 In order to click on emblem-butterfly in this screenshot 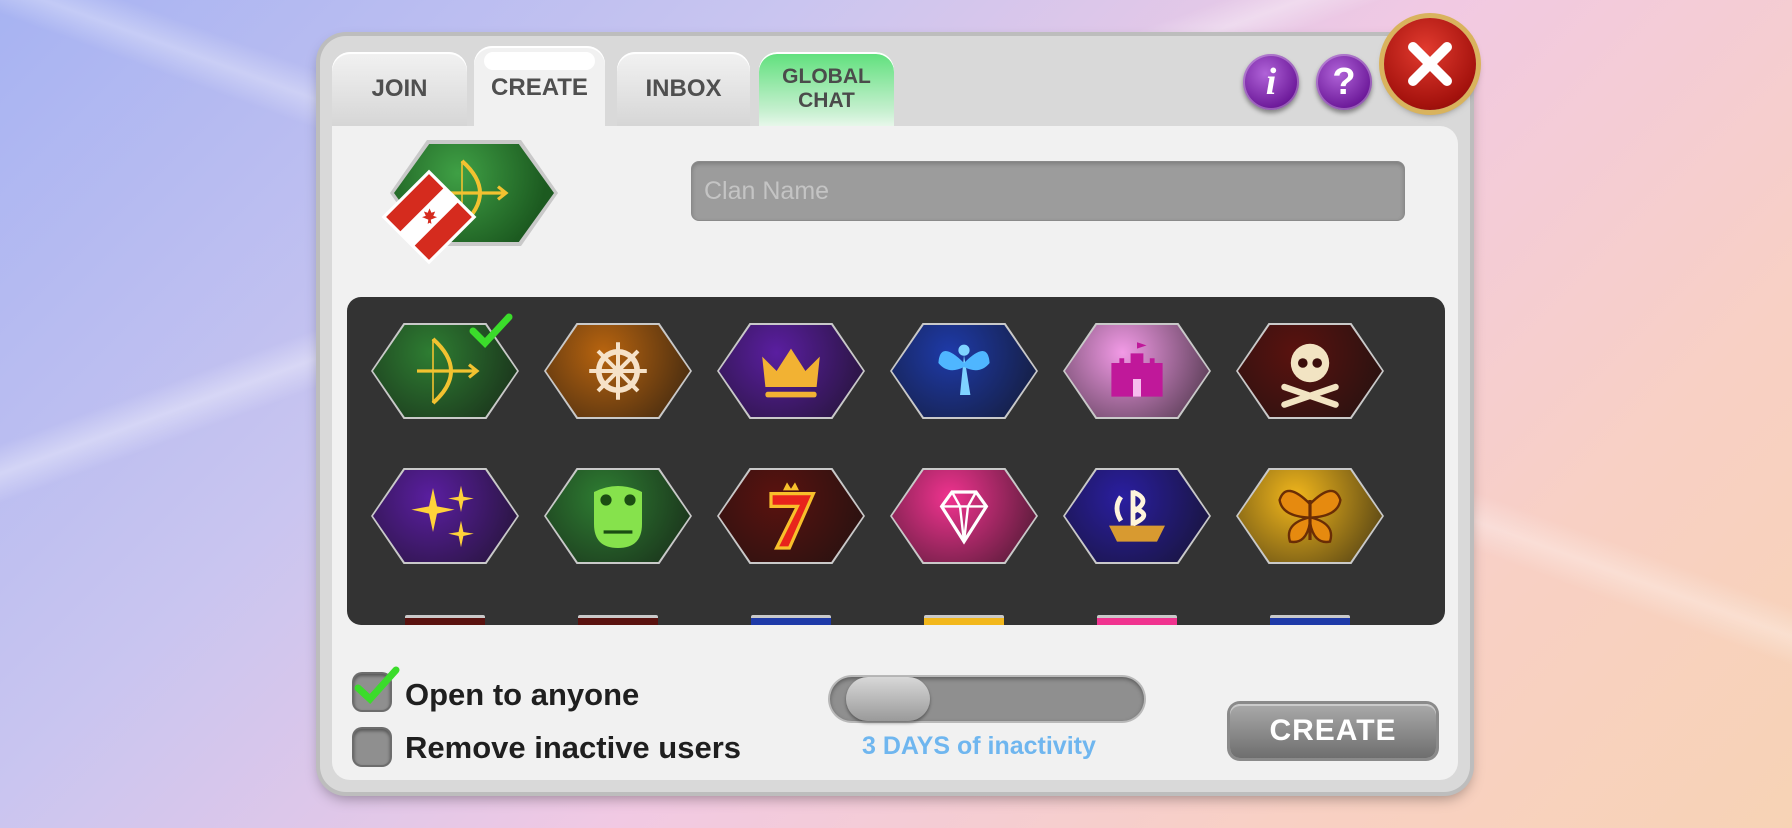, I will do `click(1310, 516)`.